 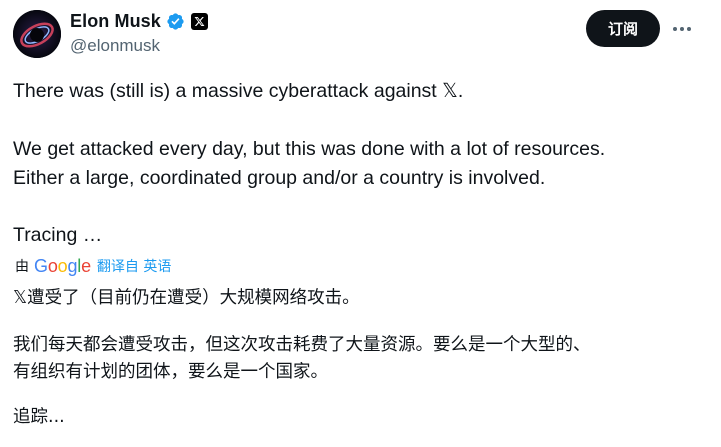 I want to click on google-logo: Google, so click(x=62, y=265).